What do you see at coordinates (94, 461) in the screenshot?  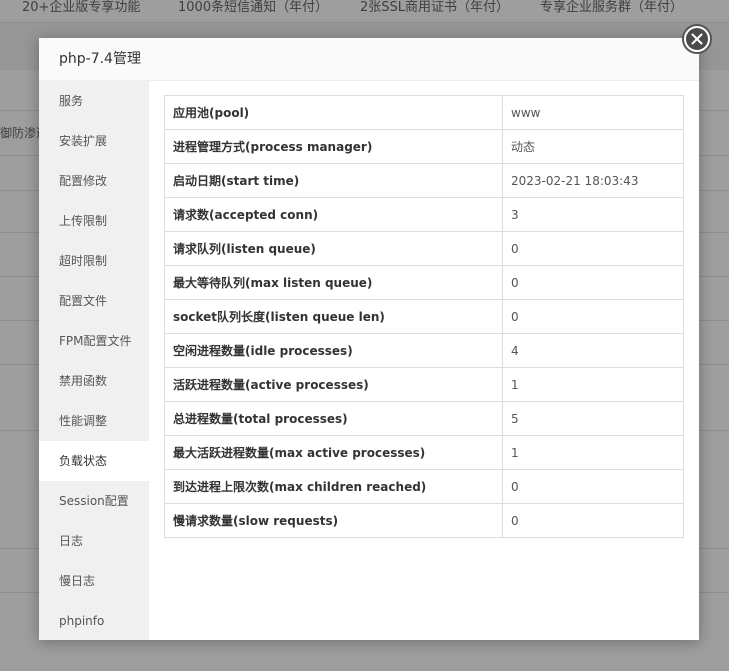 I see `menu-item-load-status: 负载状态` at bounding box center [94, 461].